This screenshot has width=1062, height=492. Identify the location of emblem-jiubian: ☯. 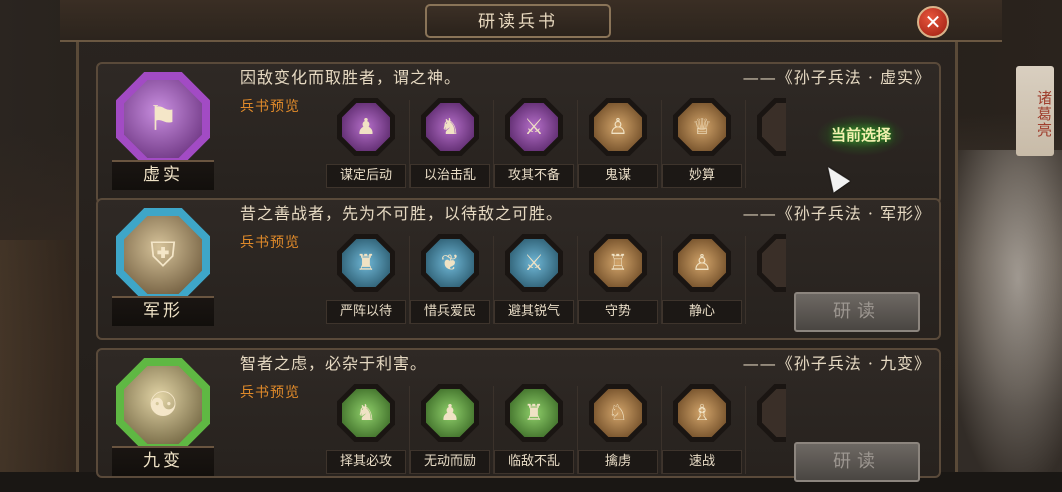
(163, 405).